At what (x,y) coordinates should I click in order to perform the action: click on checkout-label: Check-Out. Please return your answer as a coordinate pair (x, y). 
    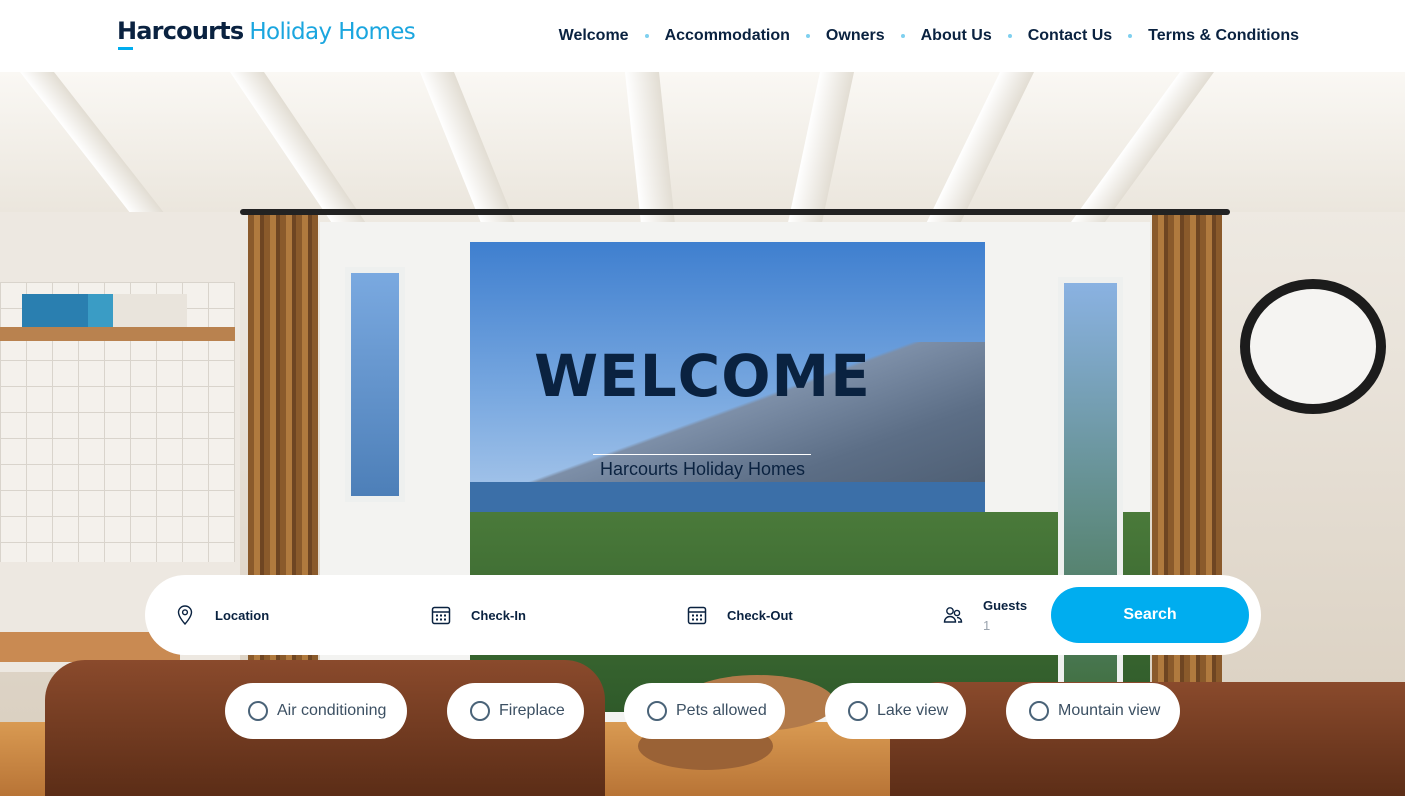
    Looking at the image, I should click on (760, 615).